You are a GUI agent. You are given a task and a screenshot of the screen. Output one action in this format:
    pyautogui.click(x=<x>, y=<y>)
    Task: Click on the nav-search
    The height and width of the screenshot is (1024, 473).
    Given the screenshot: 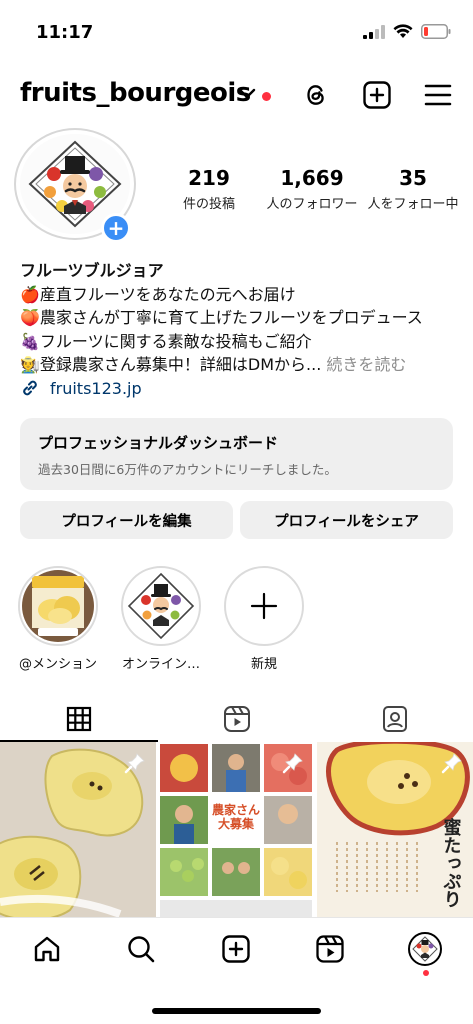 What is the action you would take?
    pyautogui.click(x=141, y=949)
    